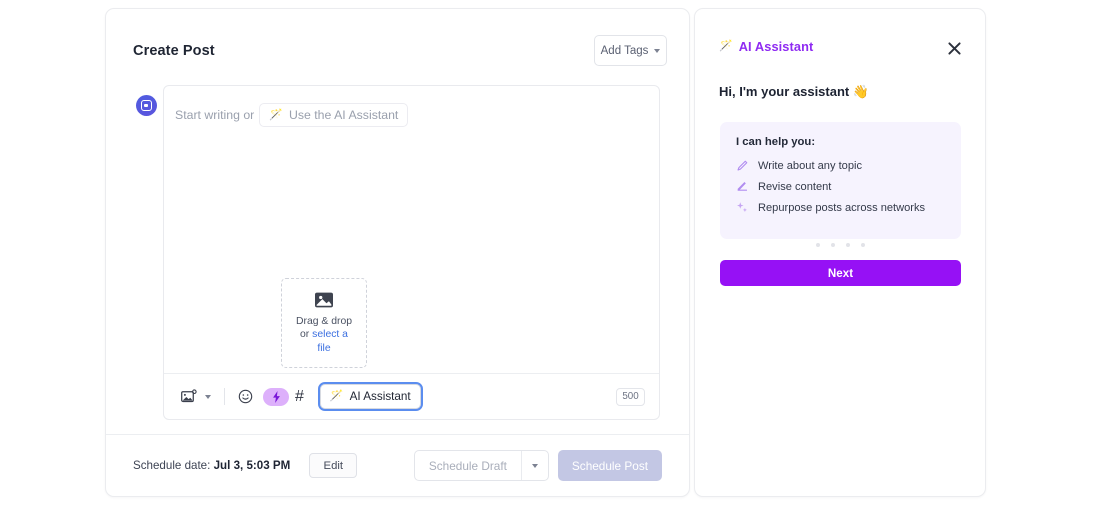 This screenshot has width=1099, height=510. I want to click on toolbar-divider, so click(224, 396).